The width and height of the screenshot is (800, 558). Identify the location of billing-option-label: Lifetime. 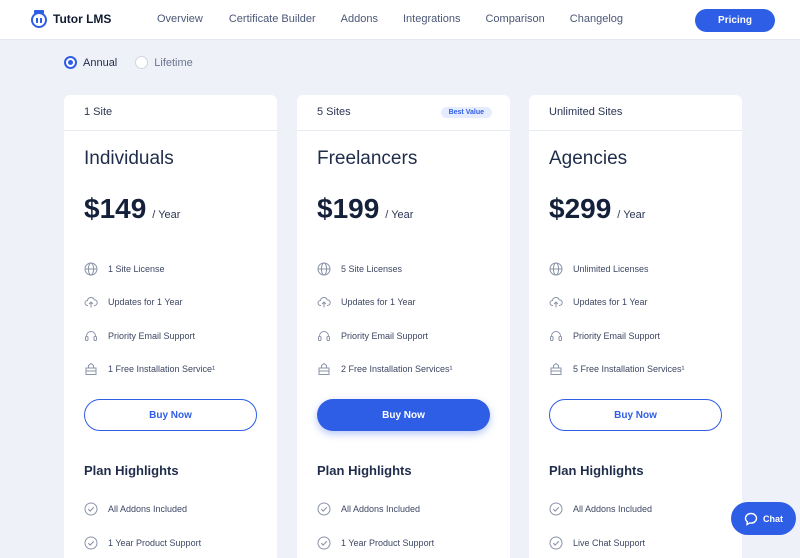
(173, 62).